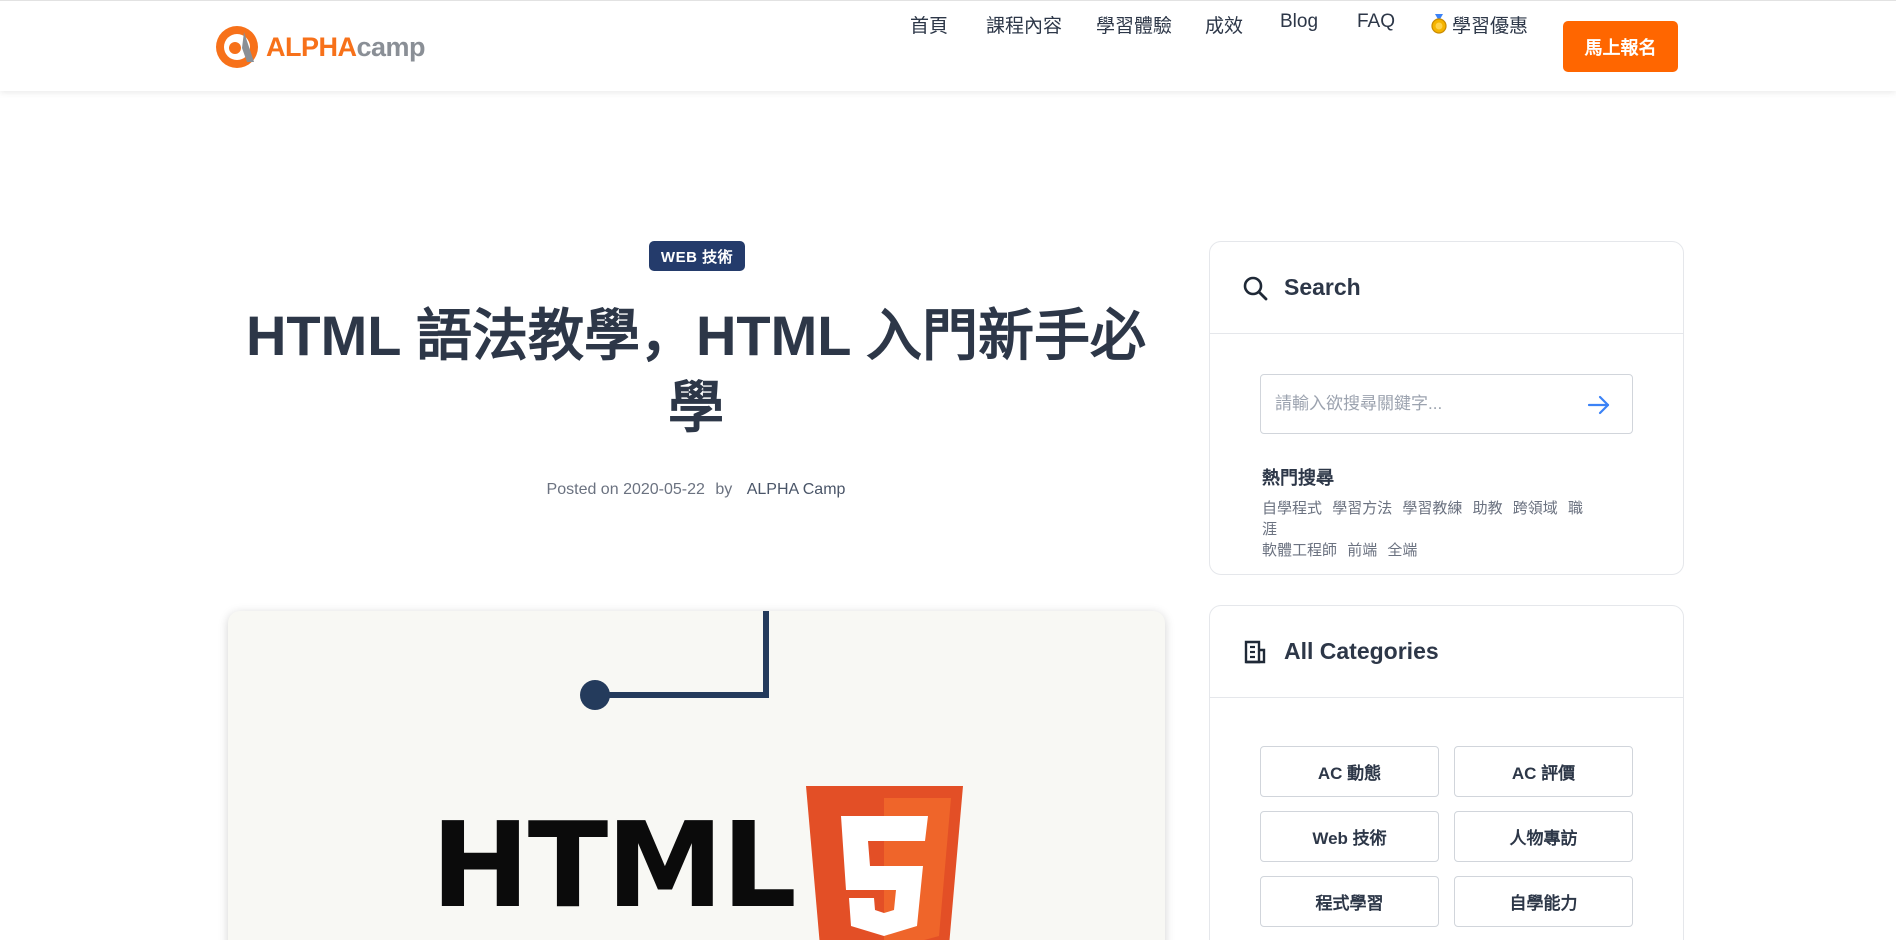  I want to click on hot-tag: 學習方法, so click(1362, 508).